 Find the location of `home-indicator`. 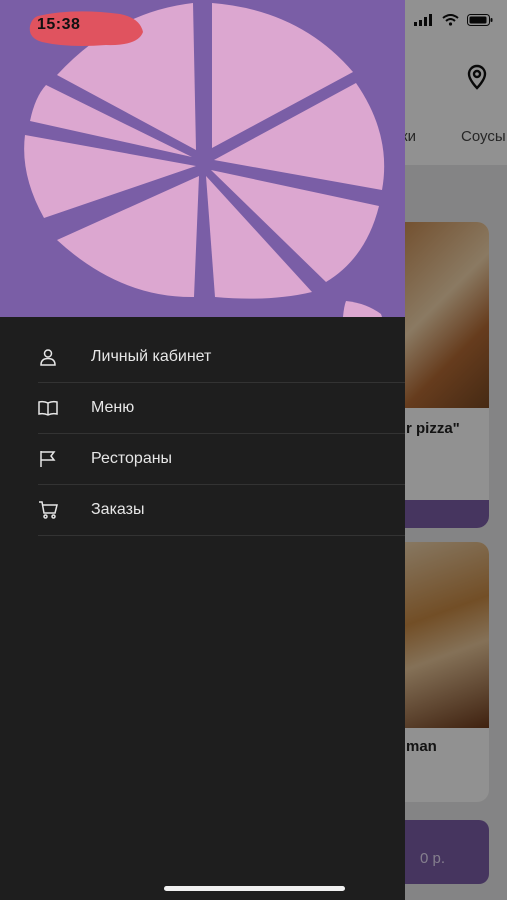

home-indicator is located at coordinates (254, 888).